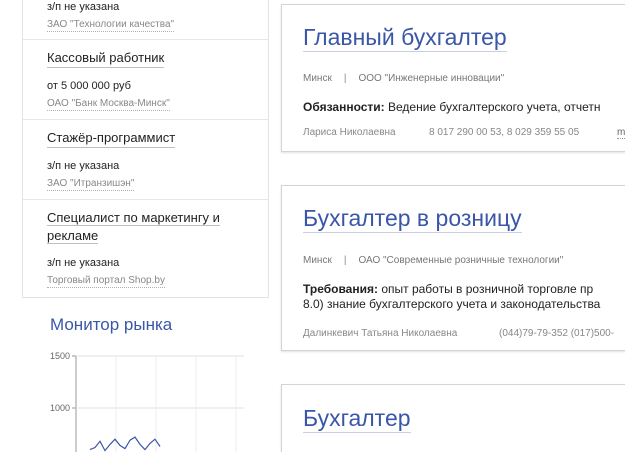 The height and width of the screenshot is (452, 625). I want to click on vacancy-company: ОАО "Современные розничные технологии", so click(461, 260).